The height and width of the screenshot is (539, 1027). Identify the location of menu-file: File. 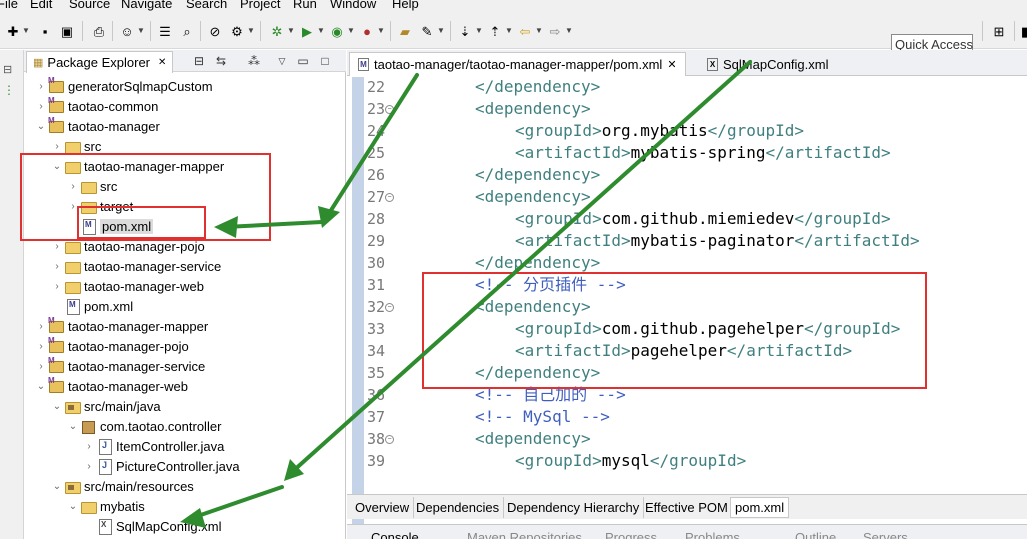
(9, 5).